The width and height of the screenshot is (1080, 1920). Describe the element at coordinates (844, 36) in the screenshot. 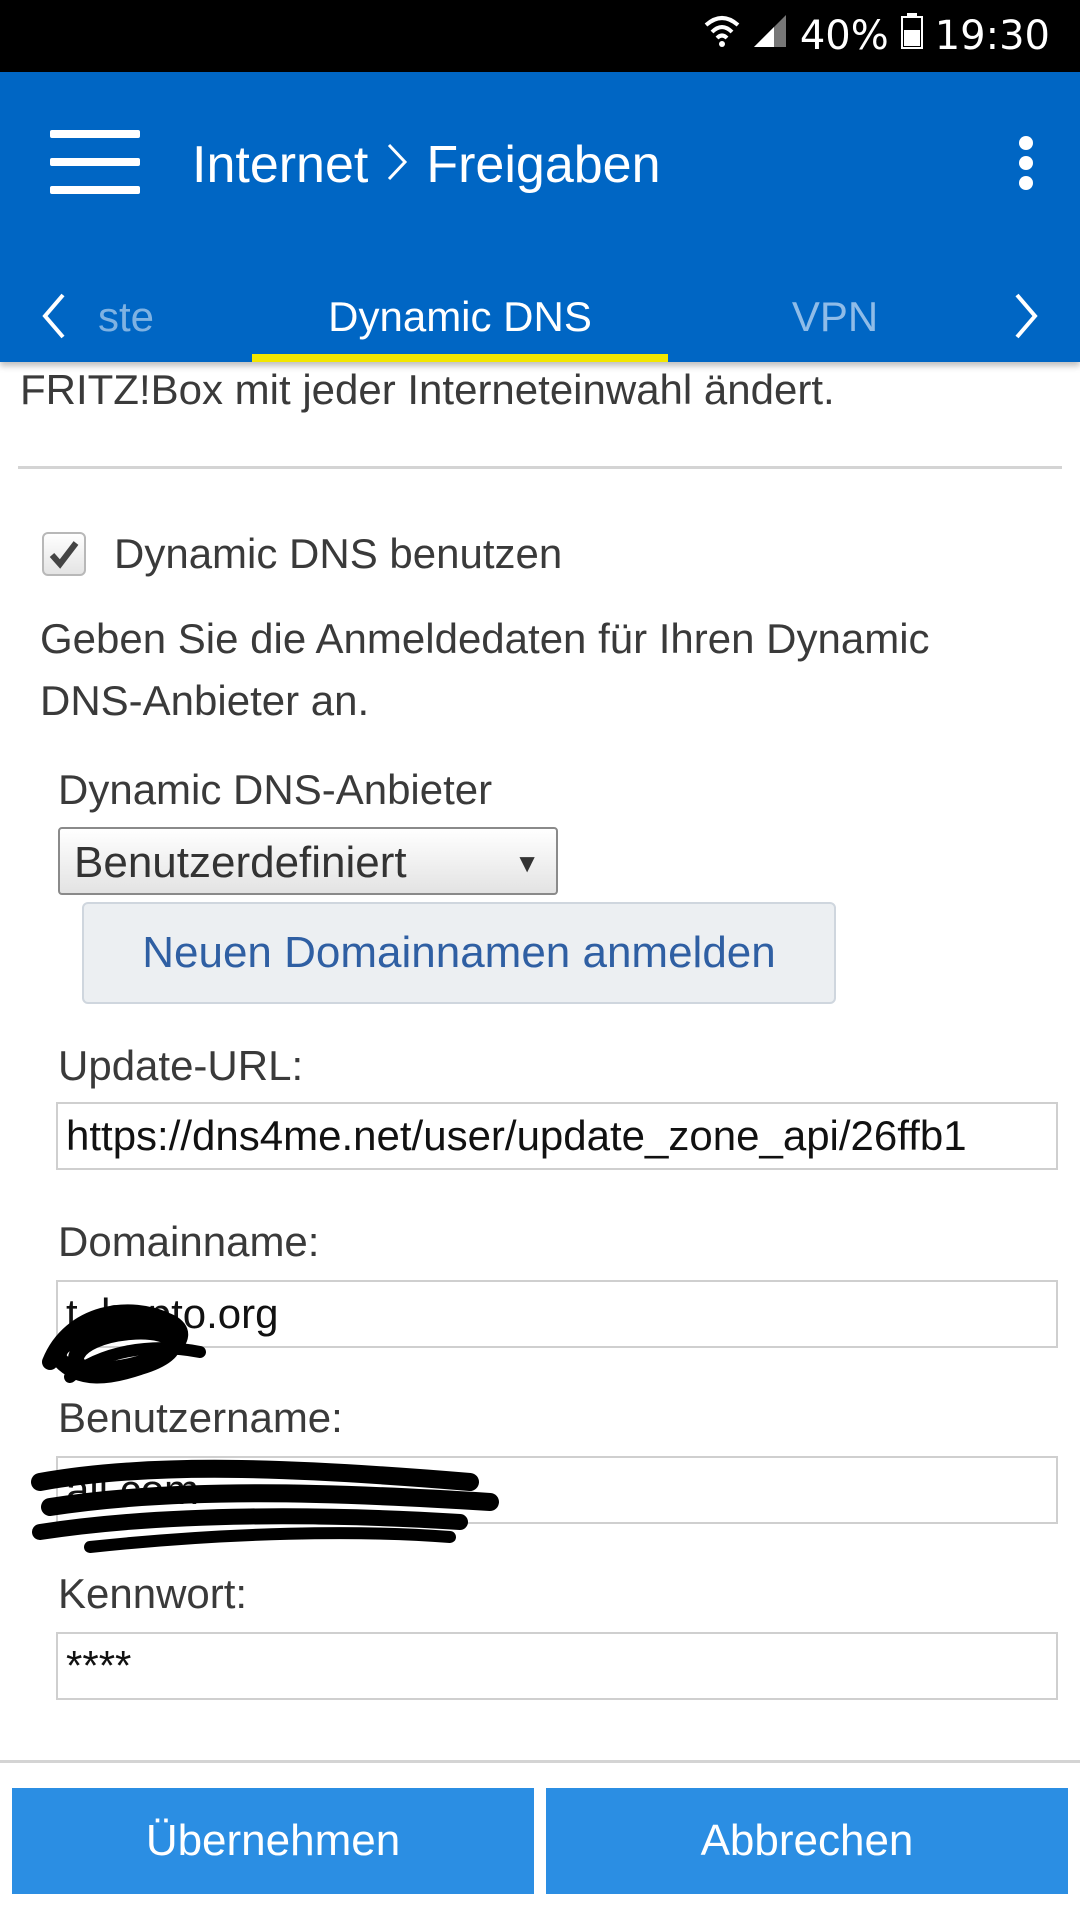

I see `battery-percent: 40%` at that location.